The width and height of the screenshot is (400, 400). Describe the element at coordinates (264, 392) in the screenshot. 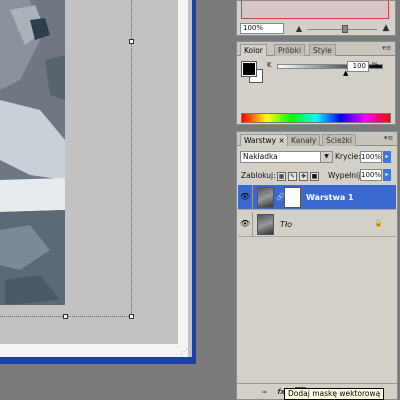

I see `link-icon: ∞` at that location.